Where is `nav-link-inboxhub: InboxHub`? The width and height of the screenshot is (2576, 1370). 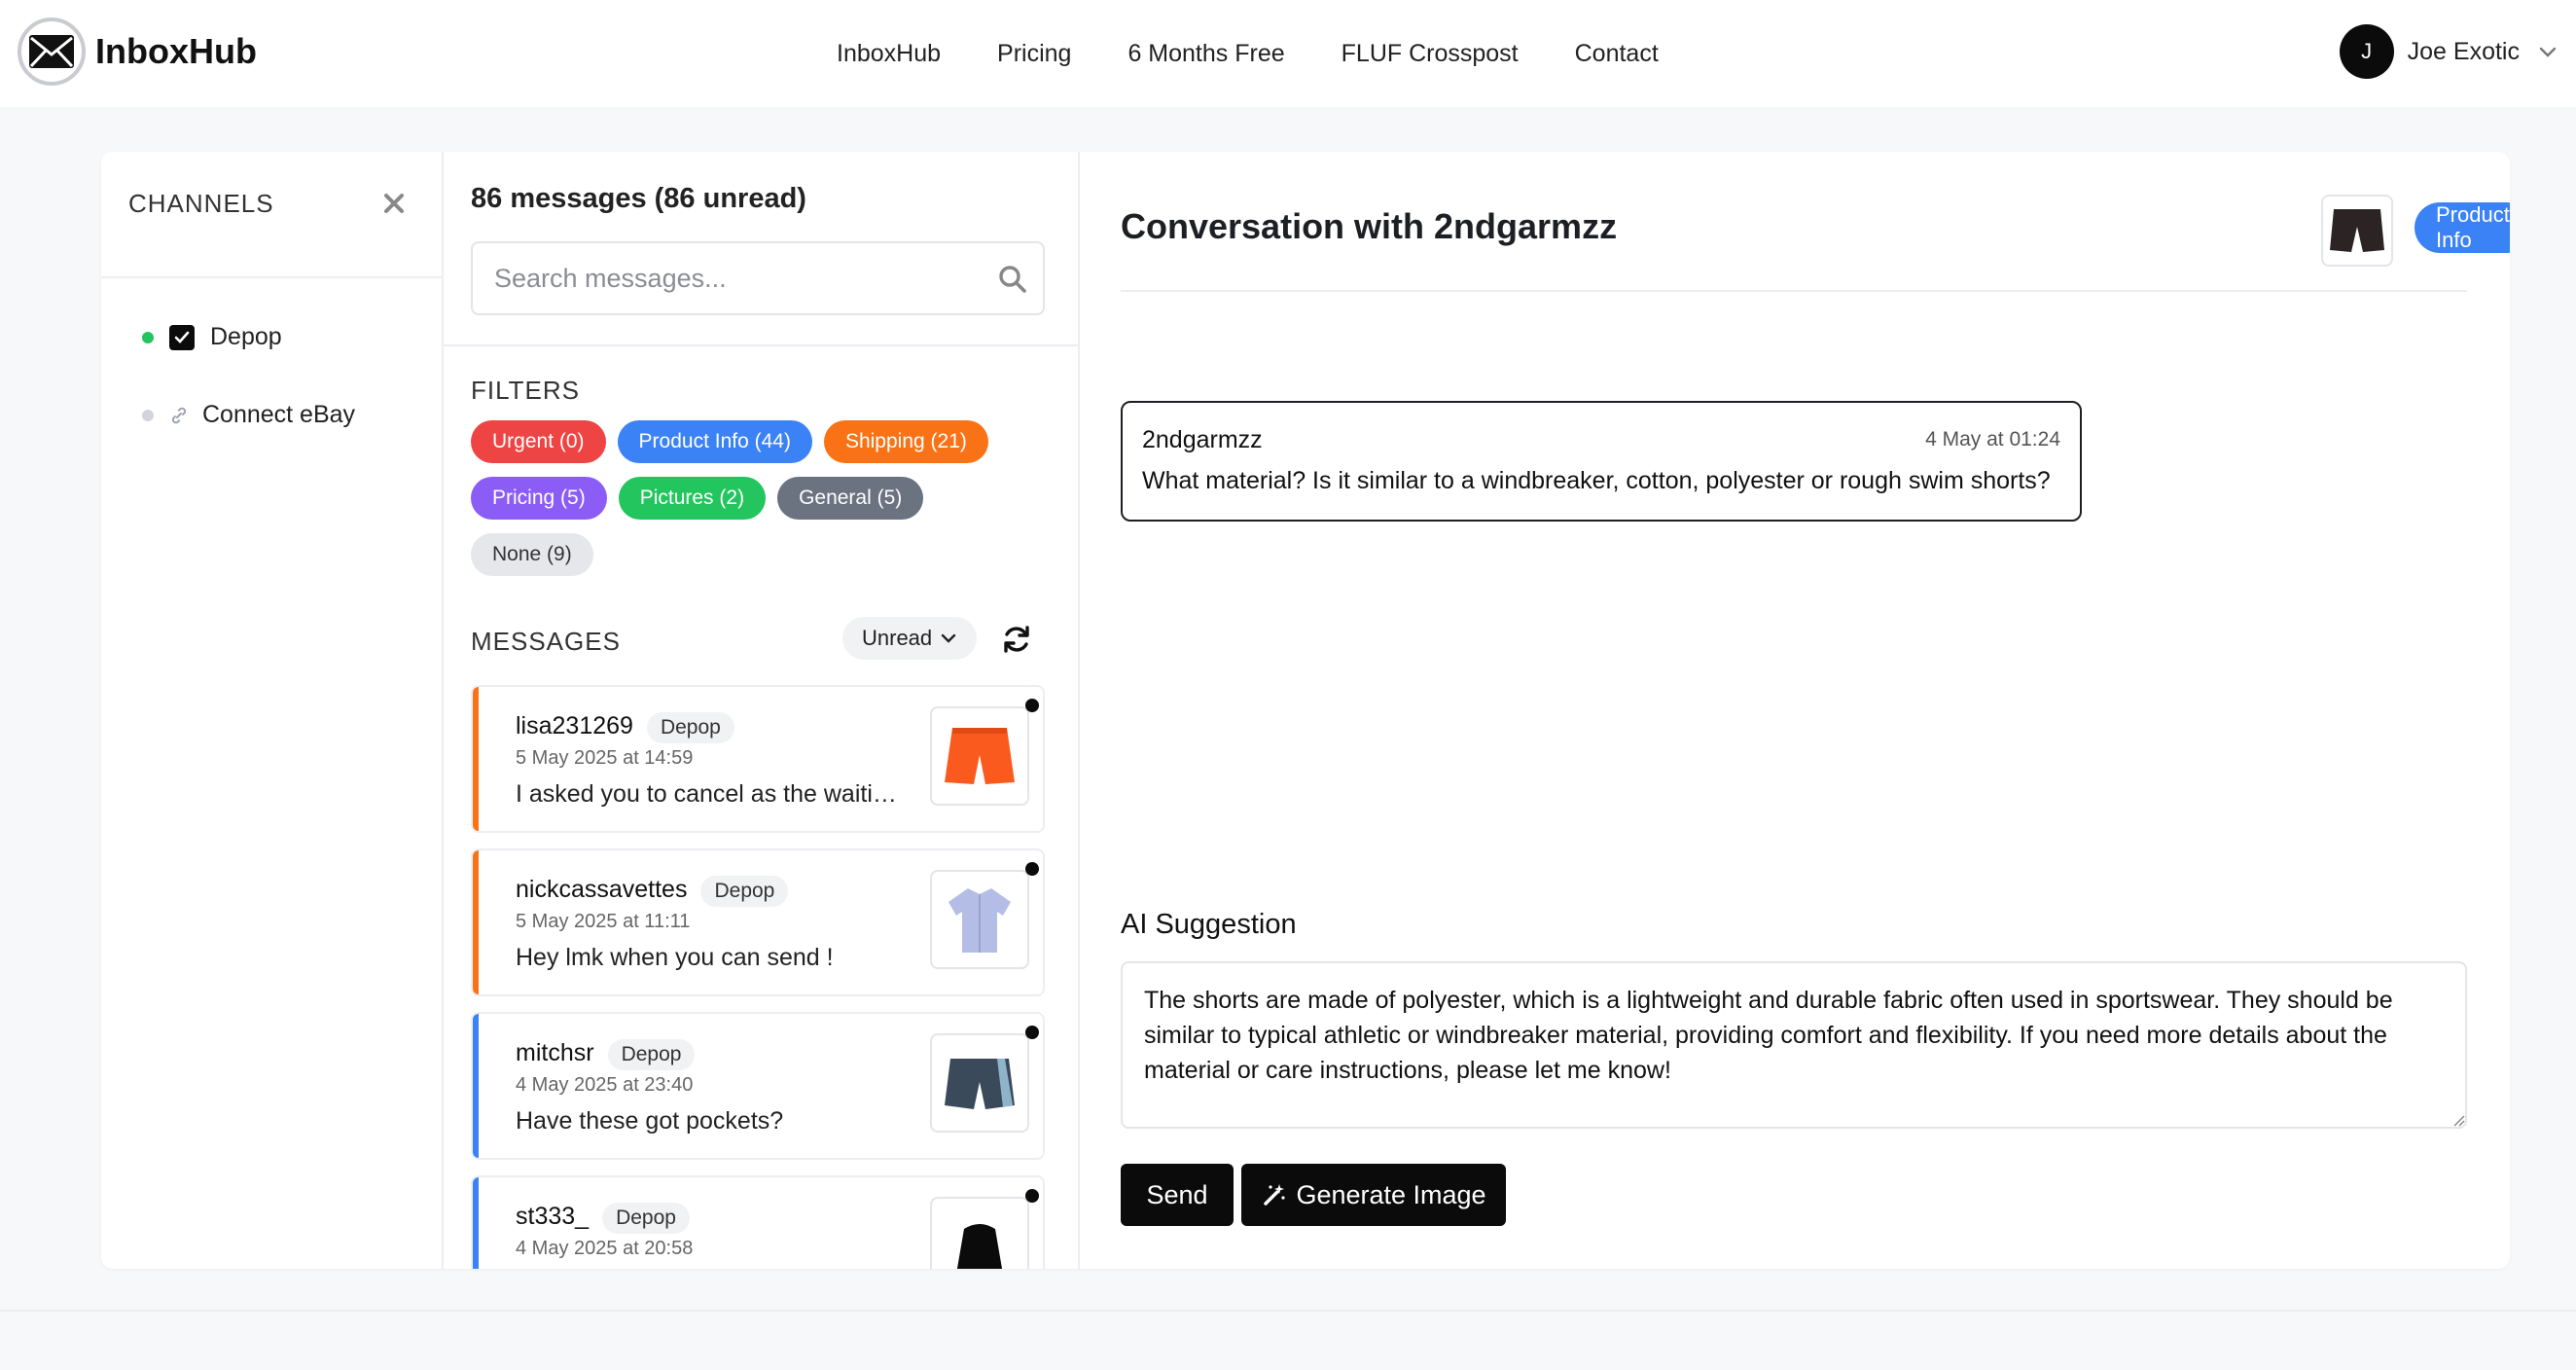
nav-link-inboxhub: InboxHub is located at coordinates (889, 54).